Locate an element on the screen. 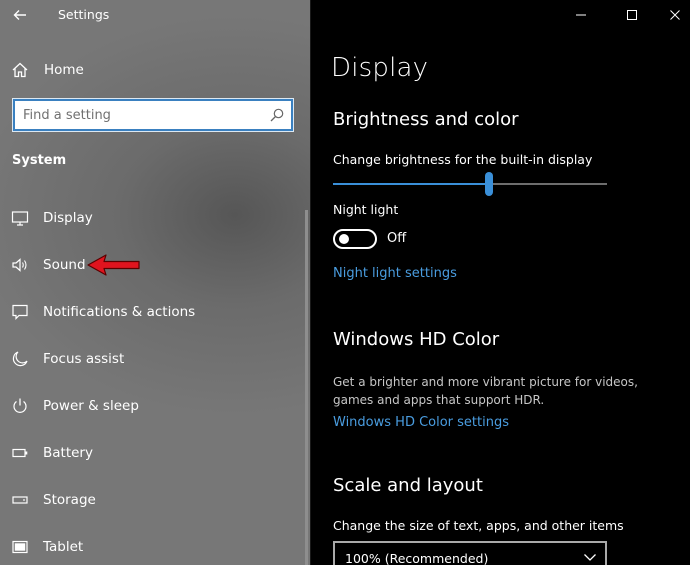 The height and width of the screenshot is (565, 690). scale-dropdown: 100% (Recommended) is located at coordinates (470, 553).